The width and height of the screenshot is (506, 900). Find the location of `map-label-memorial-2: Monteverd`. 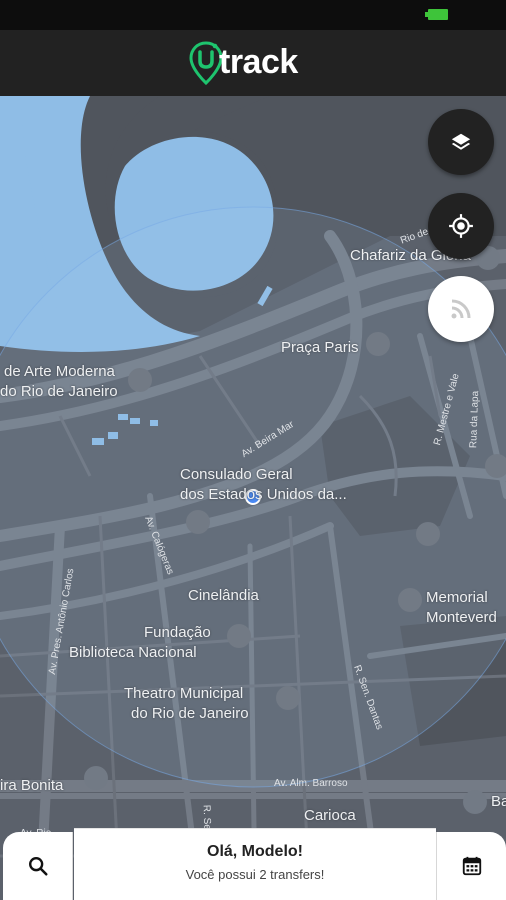

map-label-memorial-2: Monteverd is located at coordinates (461, 617).